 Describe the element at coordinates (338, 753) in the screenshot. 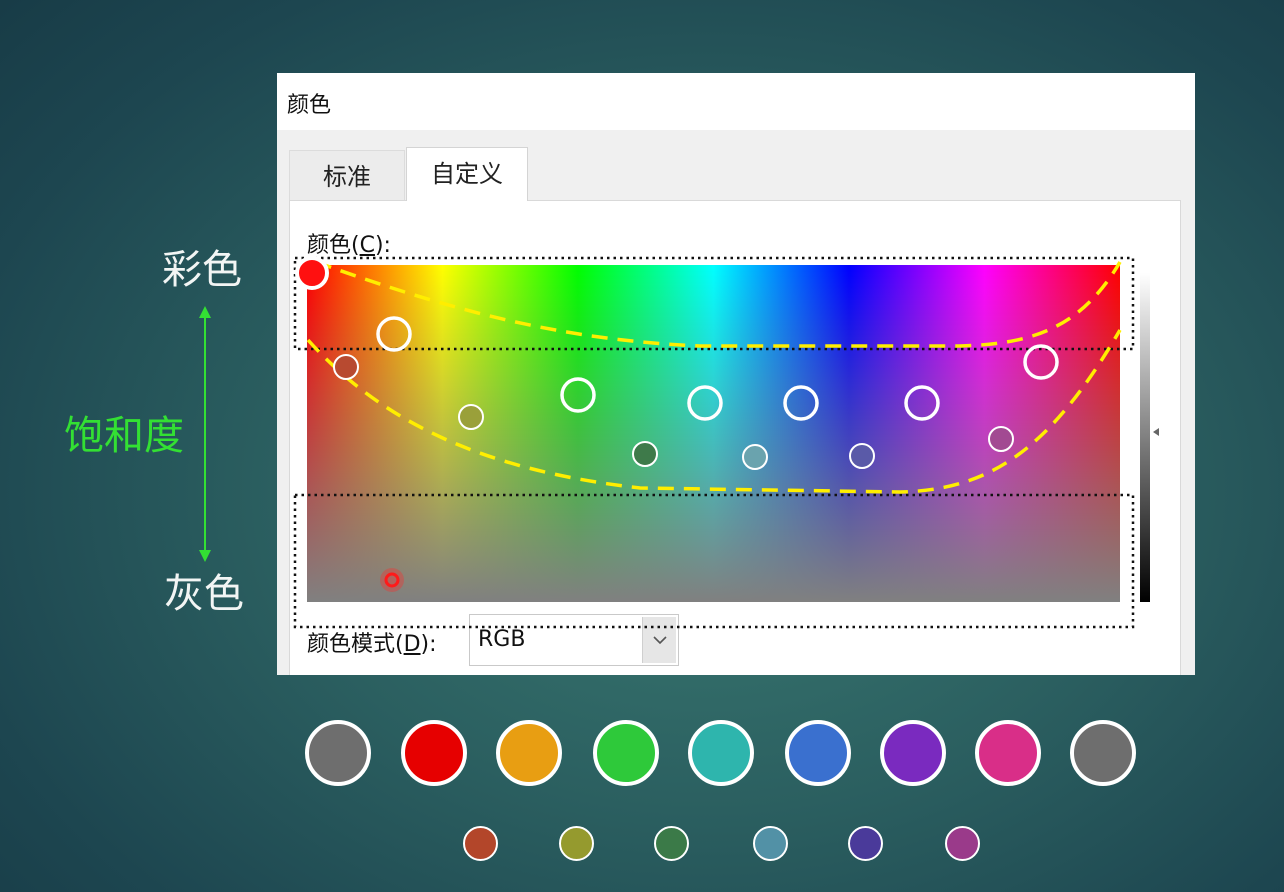

I see `swatch-gray` at that location.